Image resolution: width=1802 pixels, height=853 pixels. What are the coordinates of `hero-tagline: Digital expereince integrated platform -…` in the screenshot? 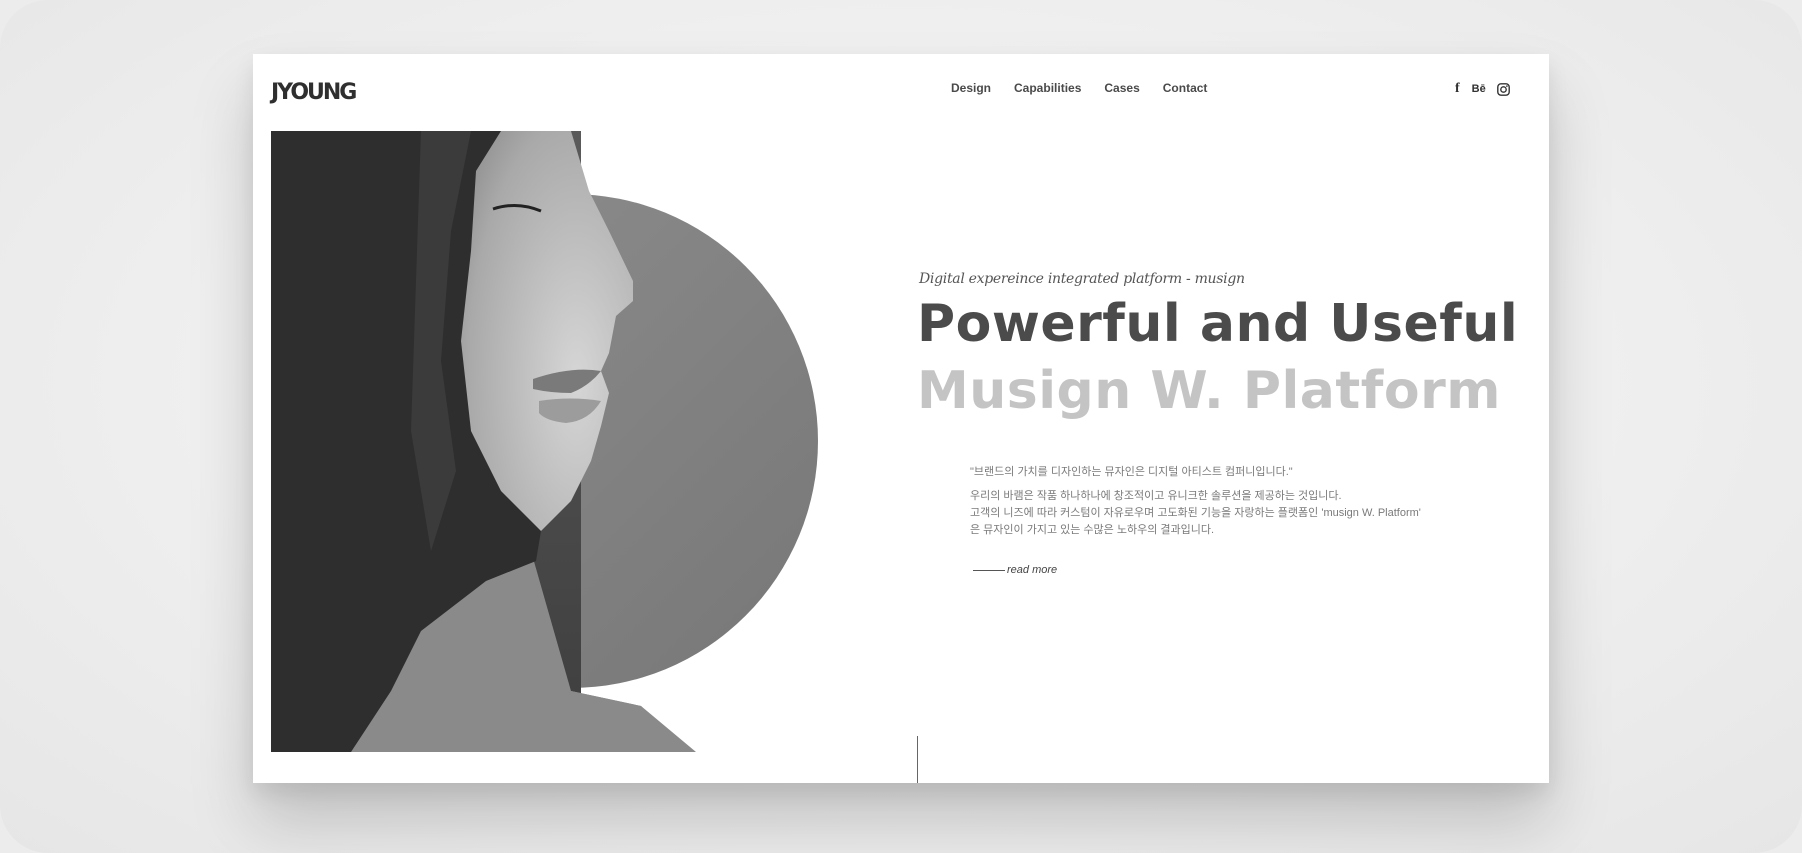 It's located at (1082, 279).